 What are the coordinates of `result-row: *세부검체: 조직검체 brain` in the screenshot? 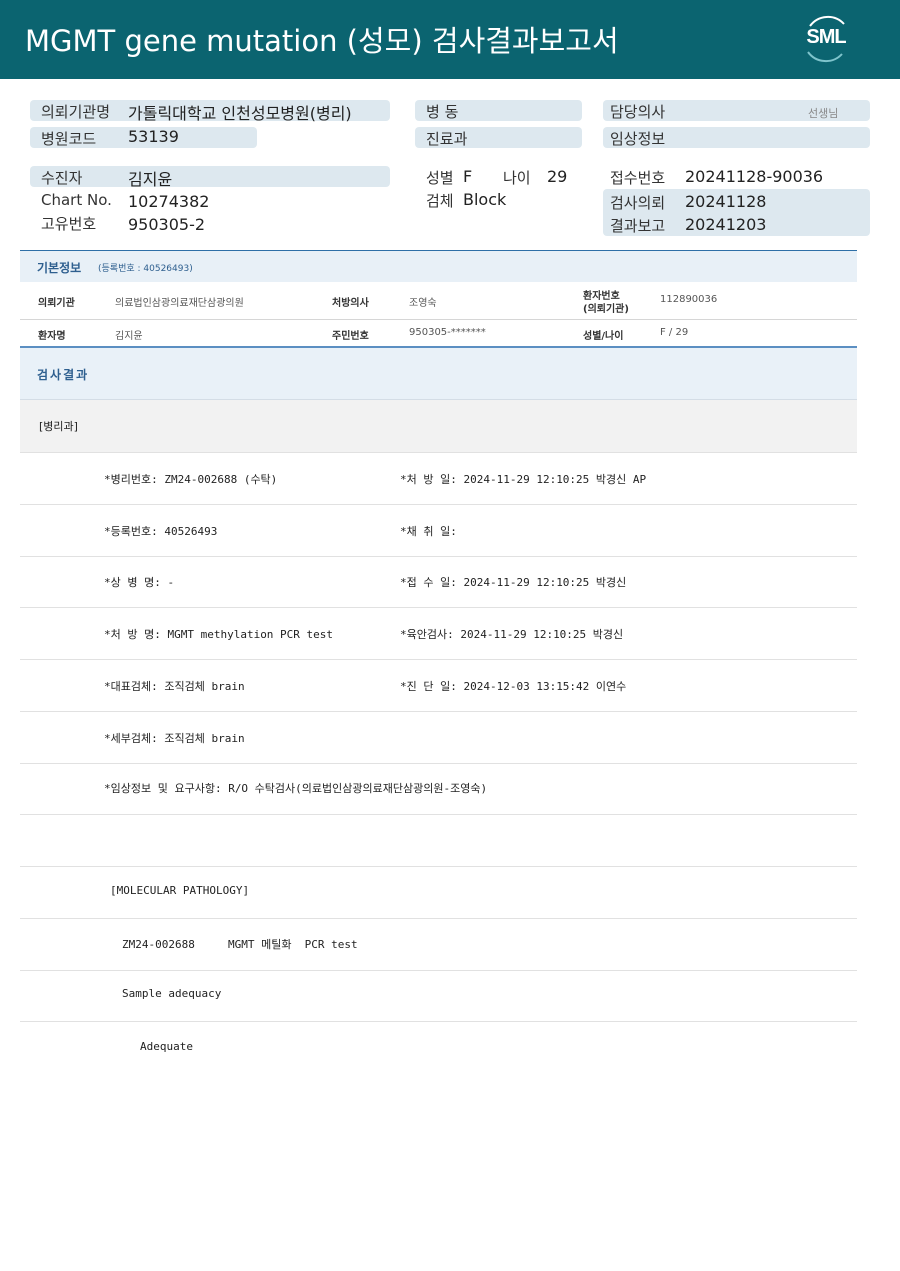 It's located at (438, 738).